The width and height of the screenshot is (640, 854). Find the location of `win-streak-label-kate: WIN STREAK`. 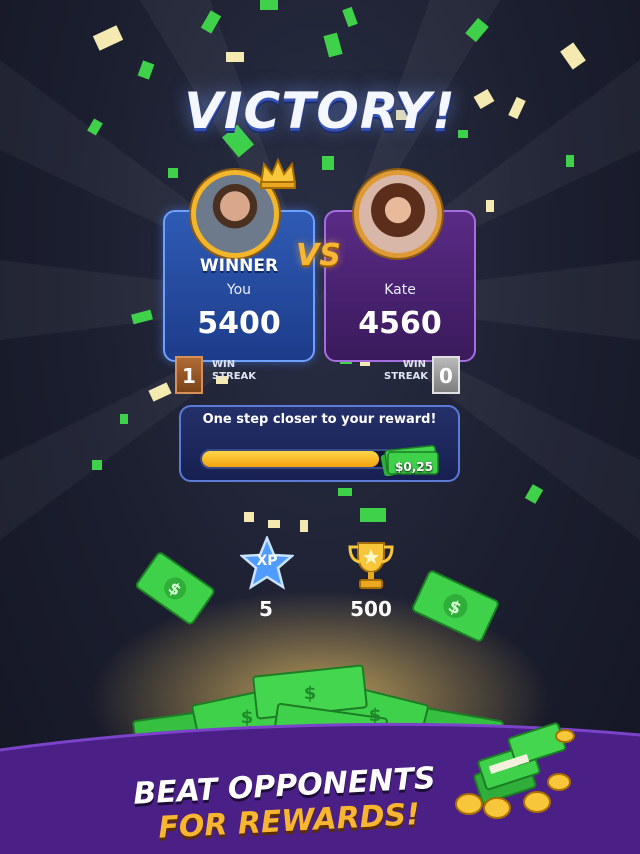

win-streak-label-kate: WIN STREAK is located at coordinates (406, 370).